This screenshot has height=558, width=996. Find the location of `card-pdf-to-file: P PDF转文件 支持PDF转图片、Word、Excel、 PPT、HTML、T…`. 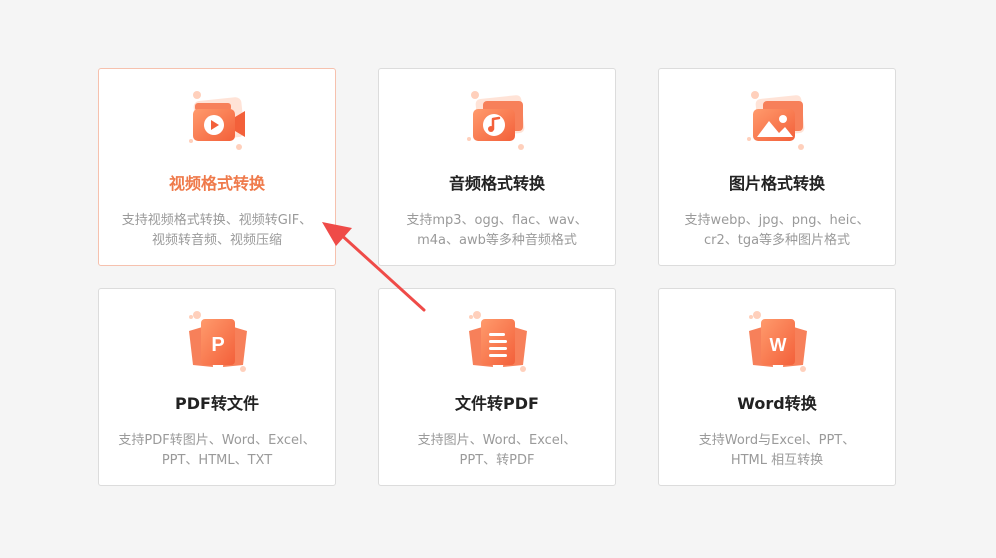

card-pdf-to-file: P PDF转文件 支持PDF转图片、Word、Excel、 PPT、HTML、T… is located at coordinates (217, 387).